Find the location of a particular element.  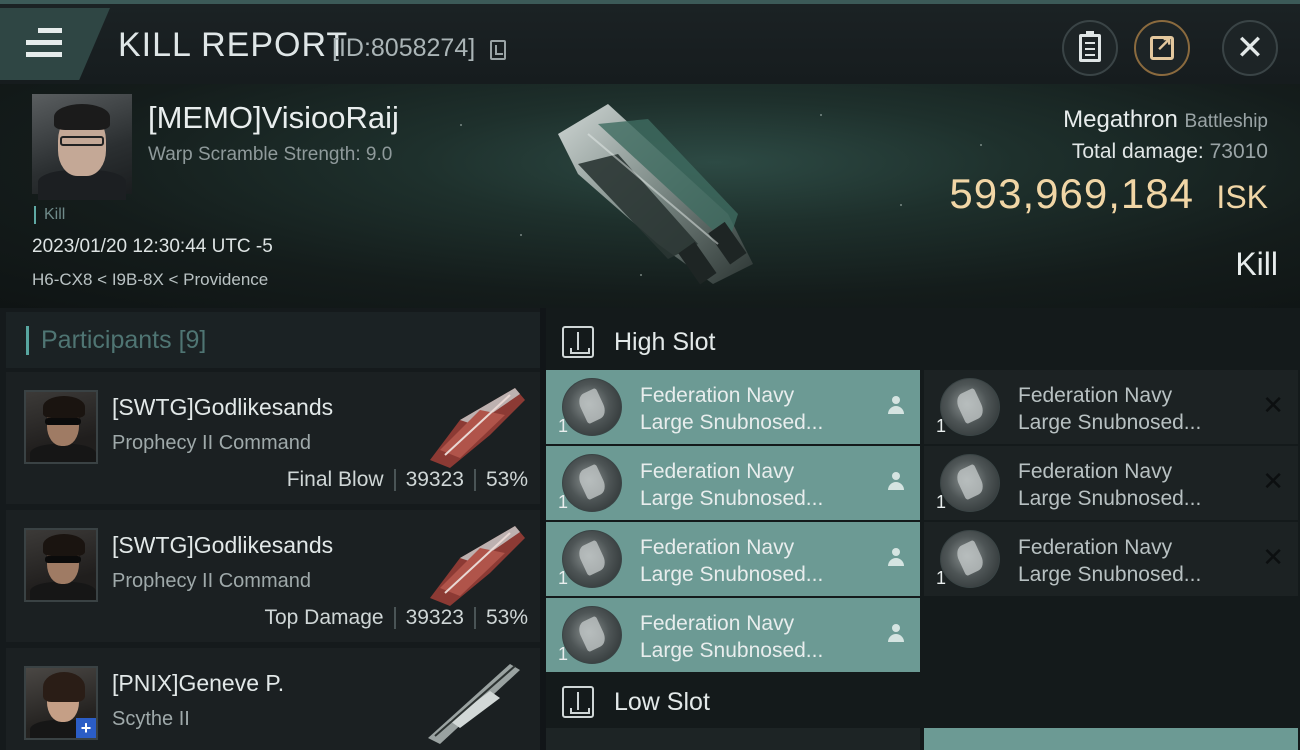

menu-icon is located at coordinates (44, 43).